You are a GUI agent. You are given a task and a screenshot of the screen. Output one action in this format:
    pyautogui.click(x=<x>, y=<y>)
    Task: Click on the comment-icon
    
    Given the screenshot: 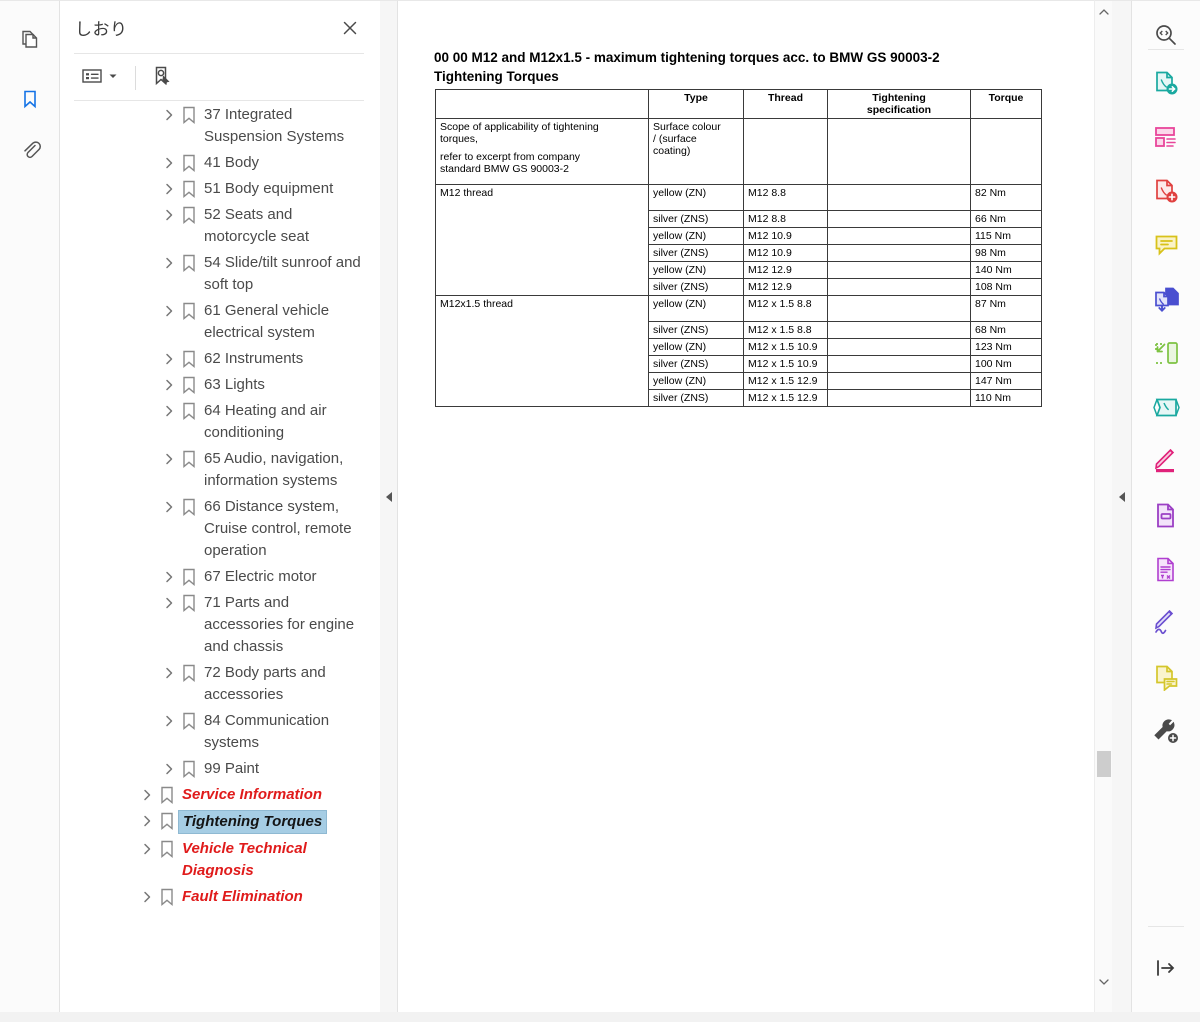 What is the action you would take?
    pyautogui.click(x=1166, y=245)
    